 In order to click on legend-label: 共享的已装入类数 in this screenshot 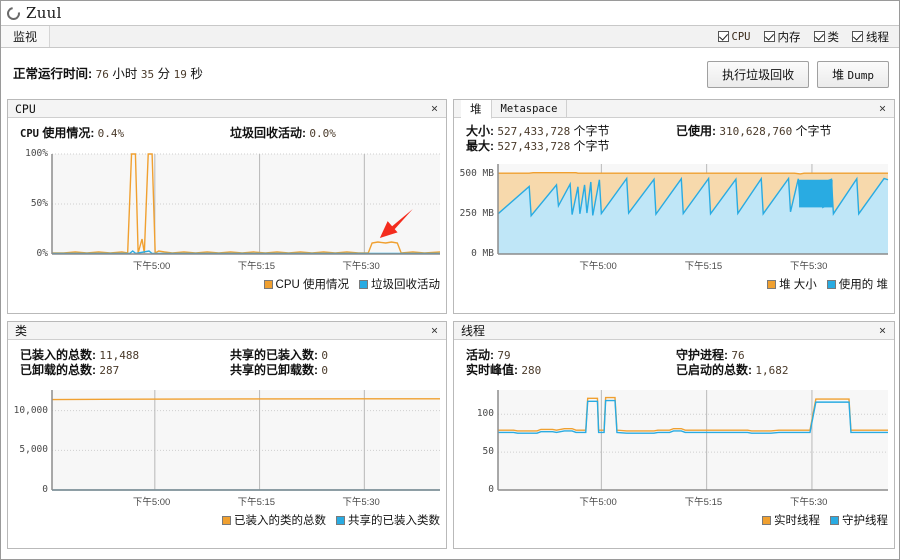, I will do `click(394, 521)`.